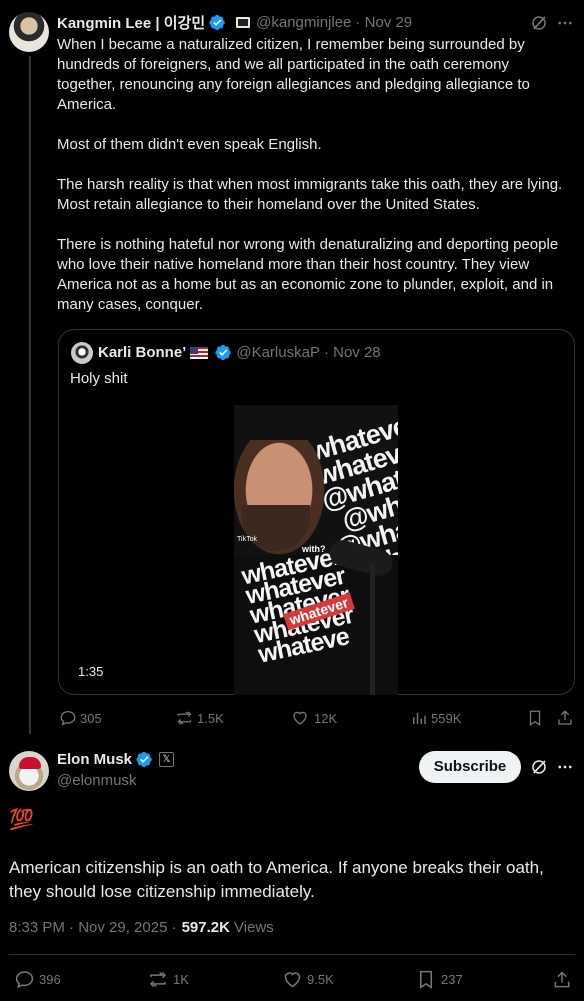 The height and width of the screenshot is (1001, 584). Describe the element at coordinates (278, 352) in the screenshot. I see `quoted-author-handle: @KarluskaP` at that location.